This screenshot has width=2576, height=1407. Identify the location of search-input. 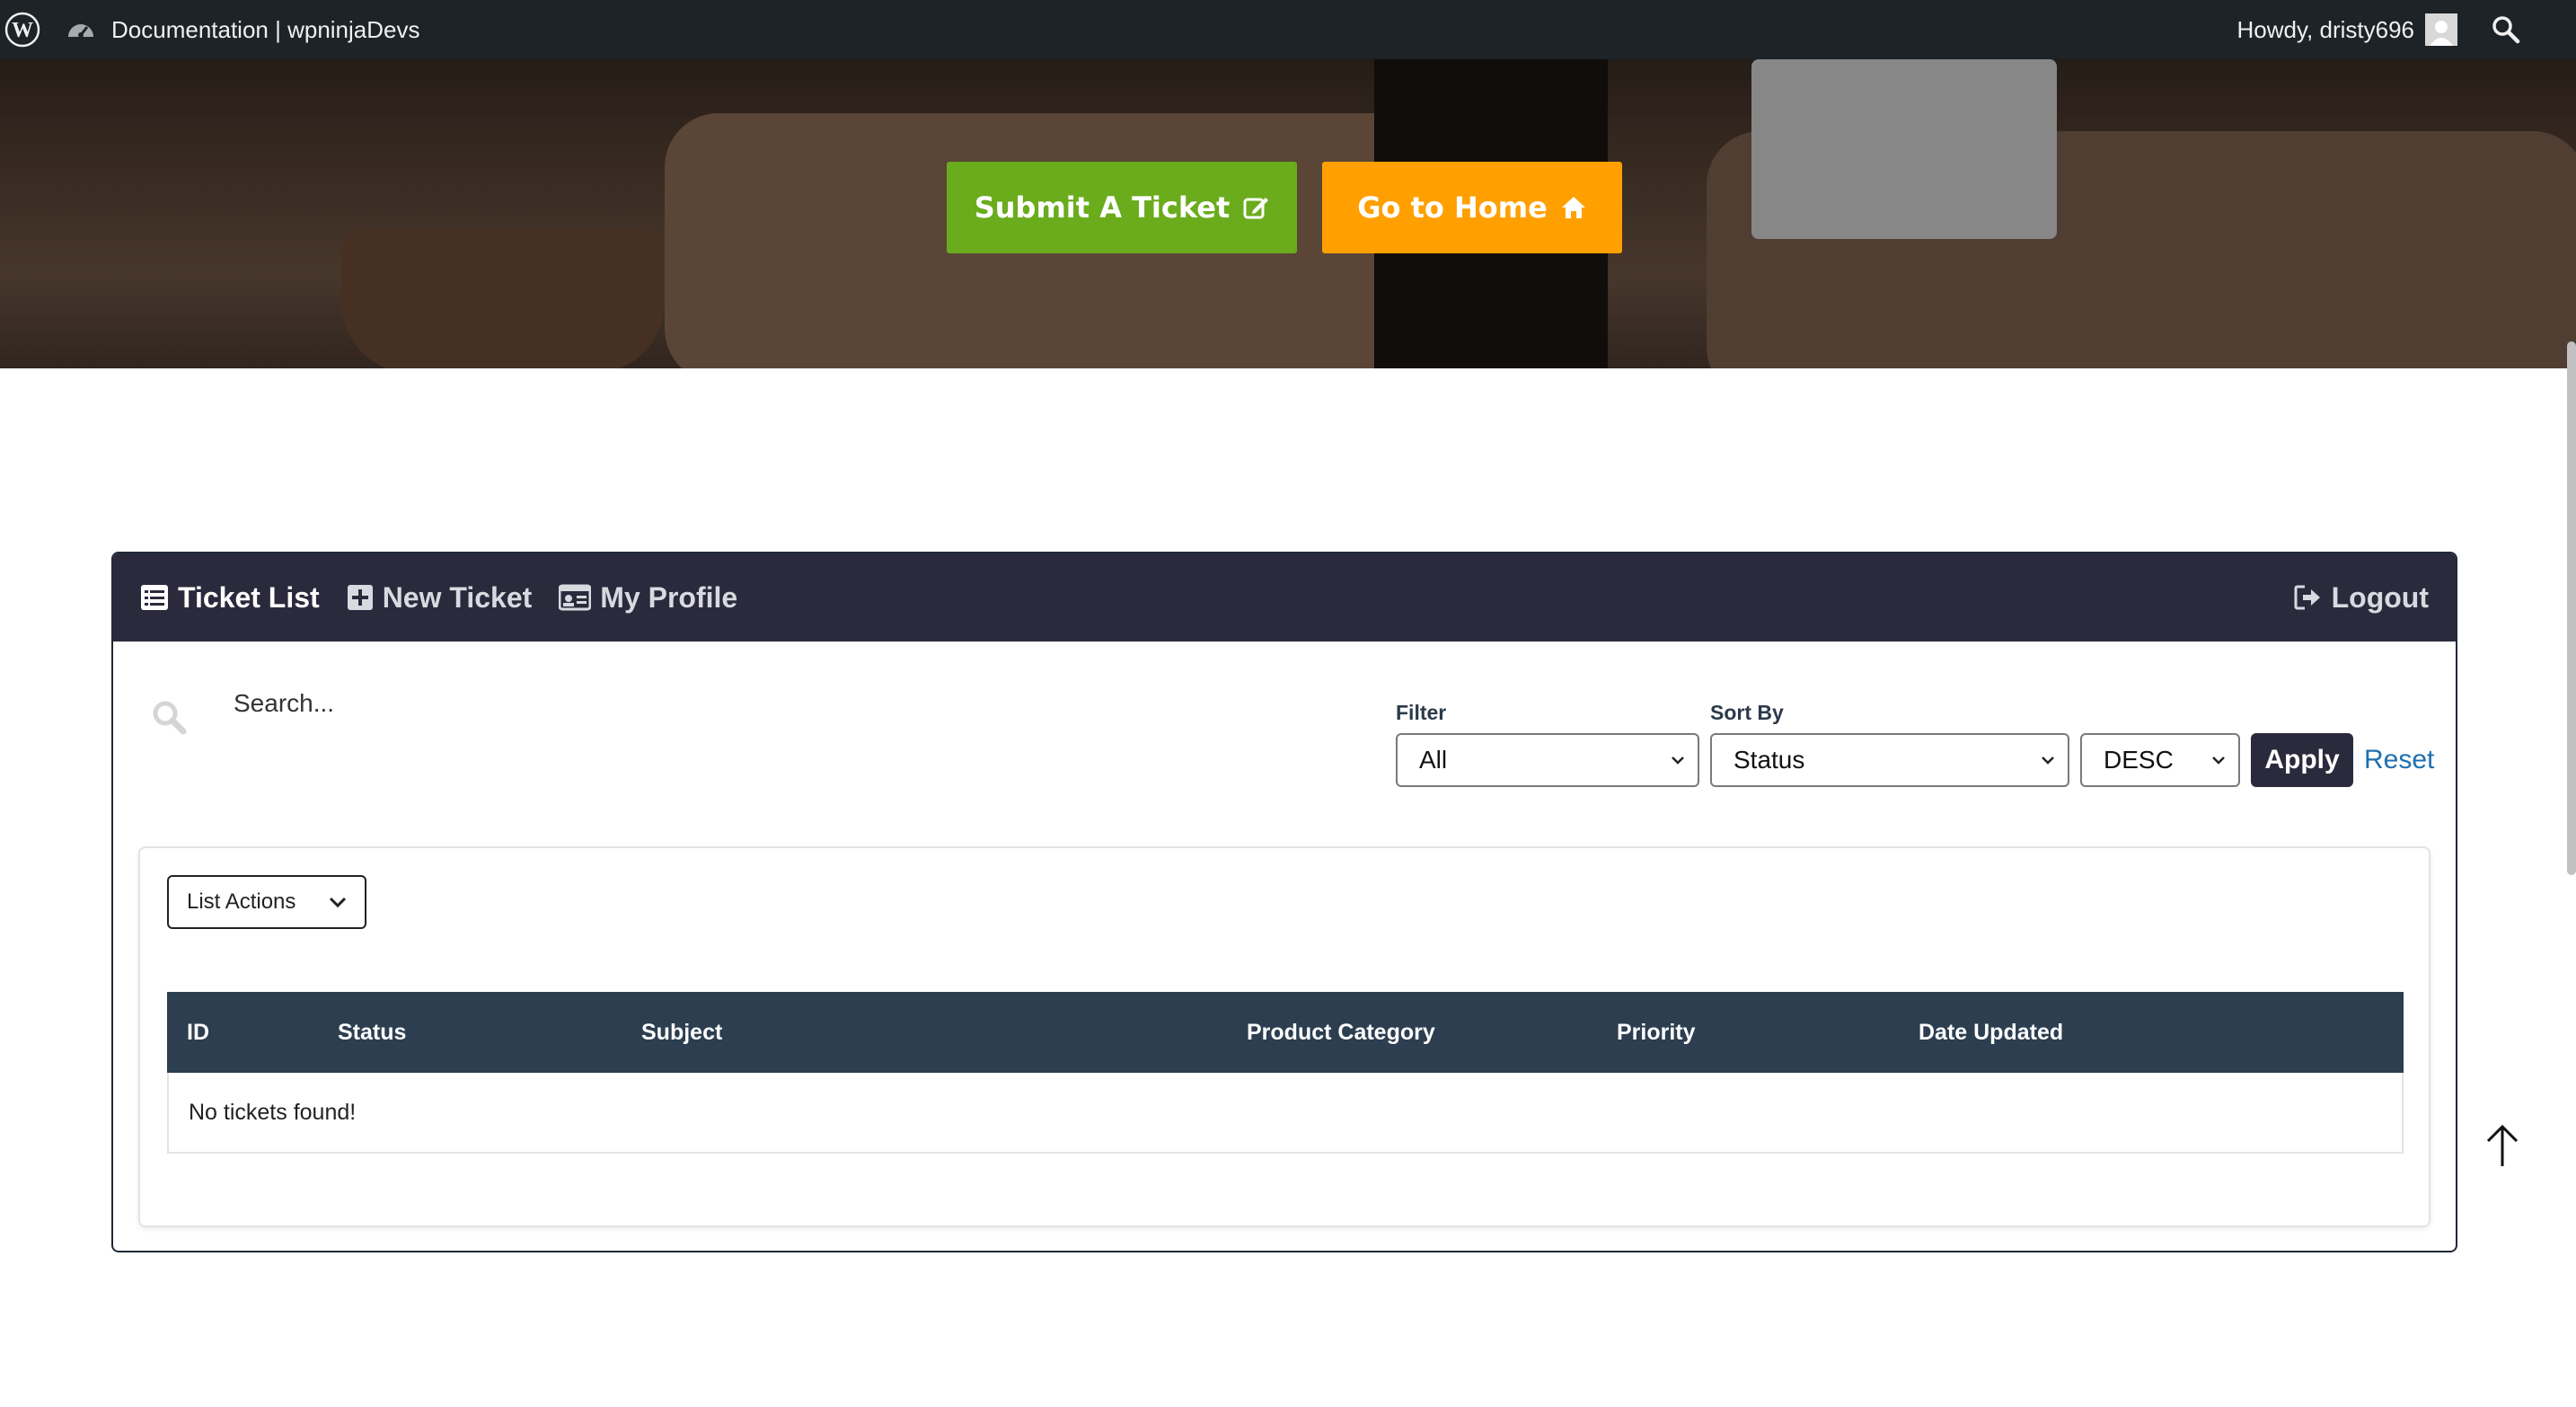
(638, 703).